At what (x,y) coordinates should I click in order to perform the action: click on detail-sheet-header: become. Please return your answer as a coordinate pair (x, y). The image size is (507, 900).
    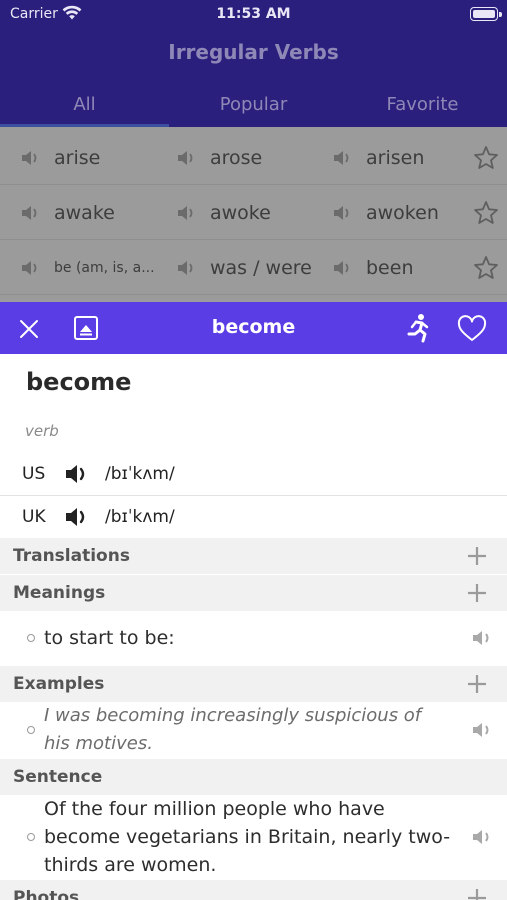
    Looking at the image, I should click on (253, 328).